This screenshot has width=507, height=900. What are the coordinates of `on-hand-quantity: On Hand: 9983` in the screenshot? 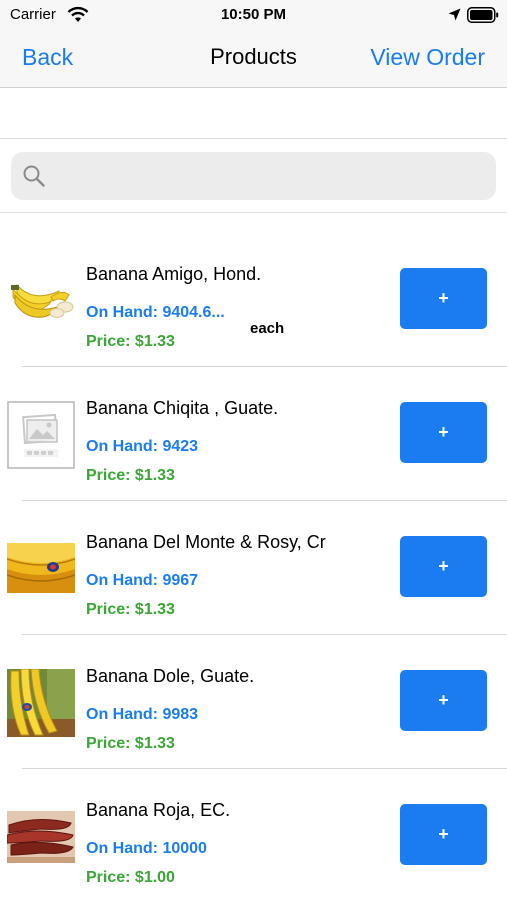 It's located at (142, 714).